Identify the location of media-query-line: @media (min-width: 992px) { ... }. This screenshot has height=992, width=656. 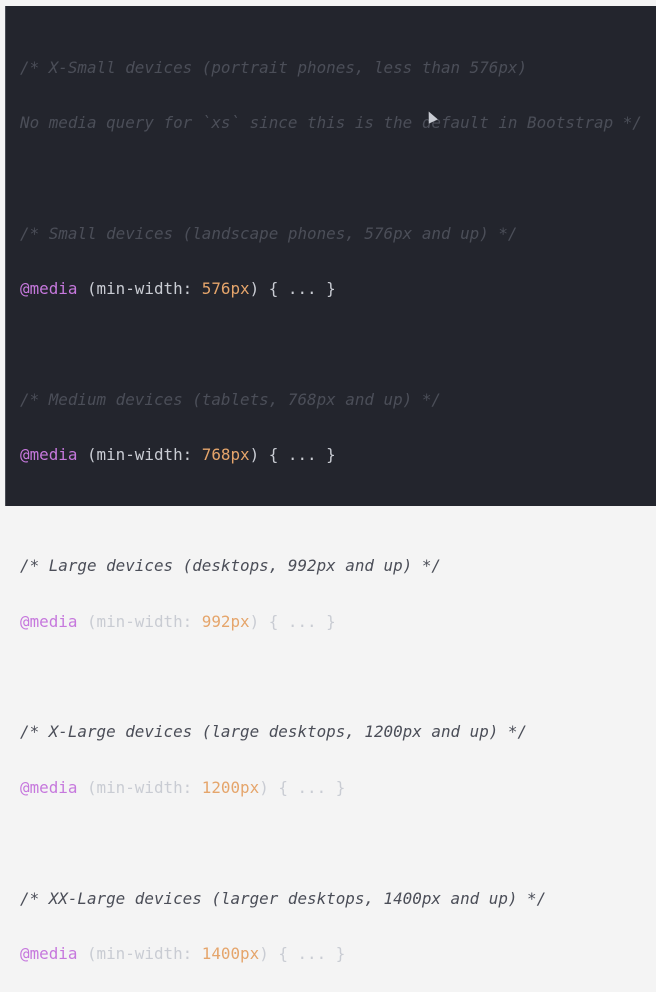
(178, 621).